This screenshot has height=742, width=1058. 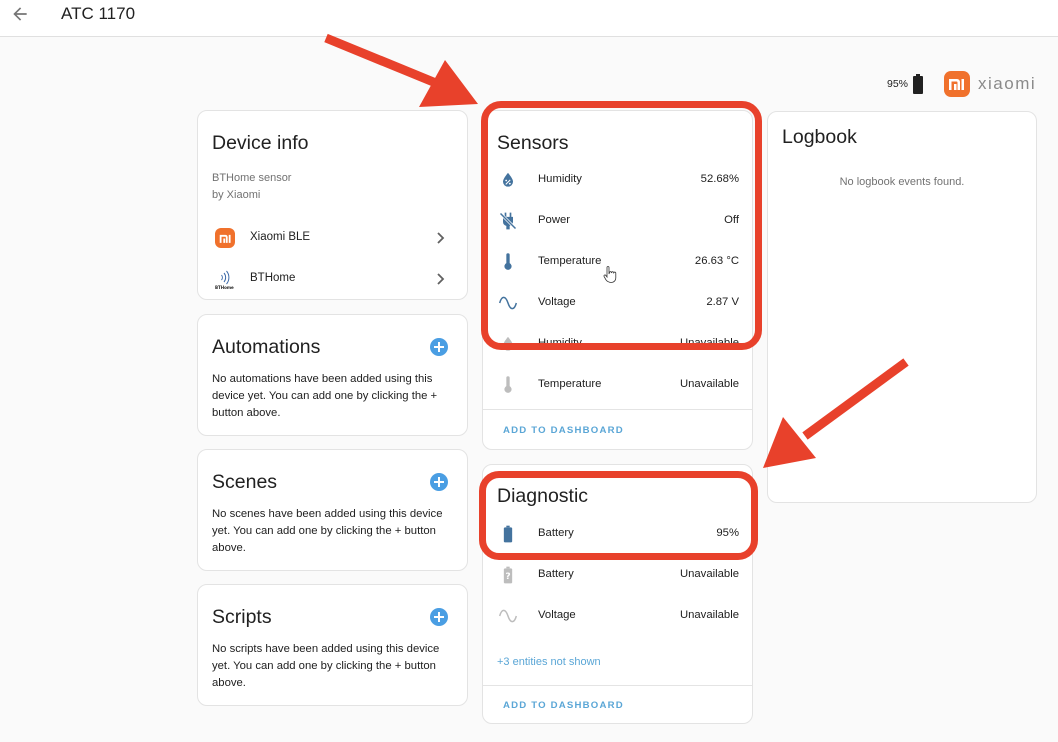 I want to click on diagnostic-title: Diagnostic, so click(x=543, y=496).